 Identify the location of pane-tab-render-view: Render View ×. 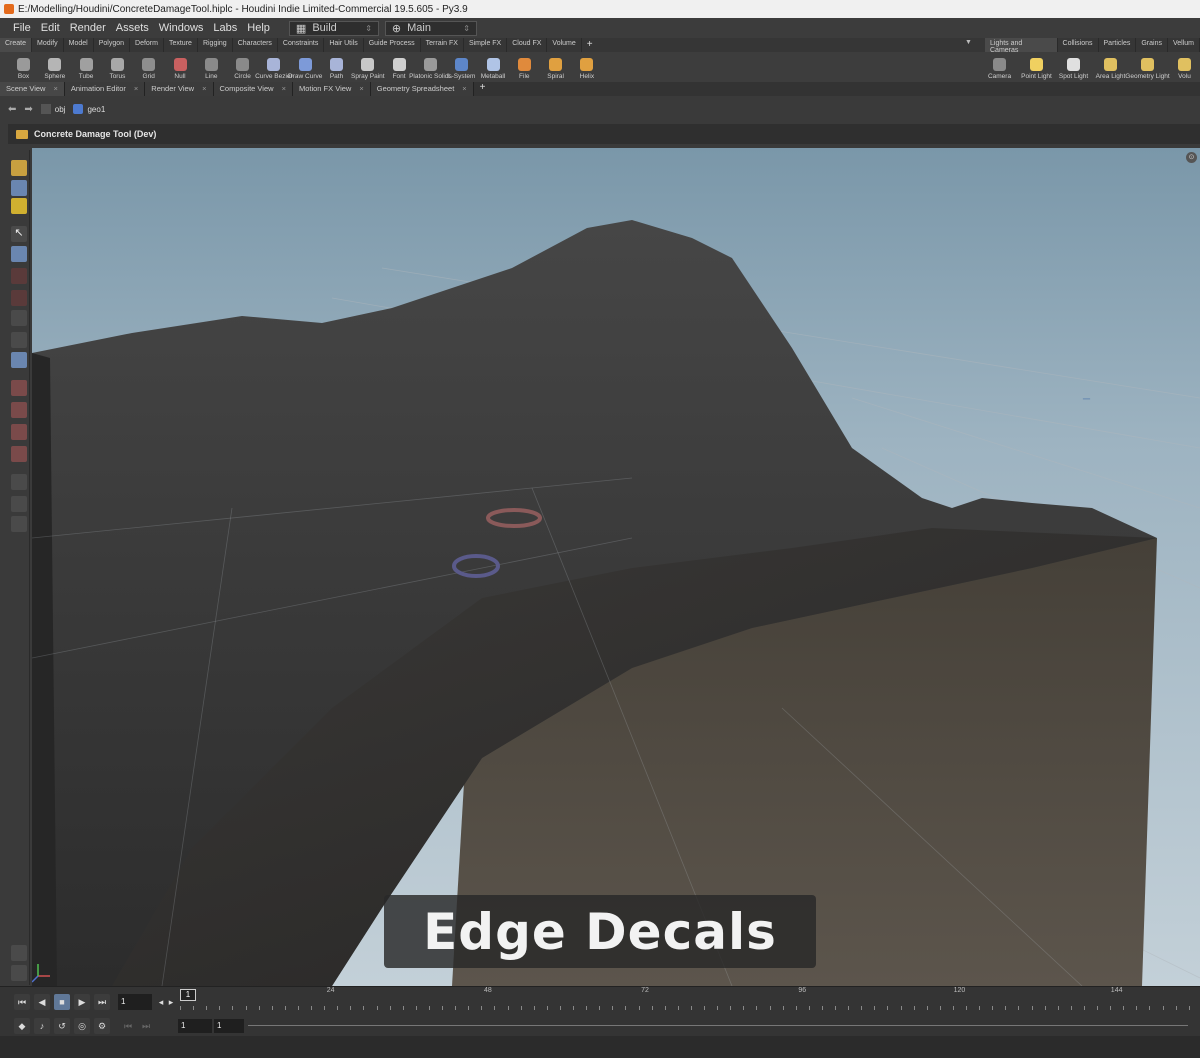
(179, 89).